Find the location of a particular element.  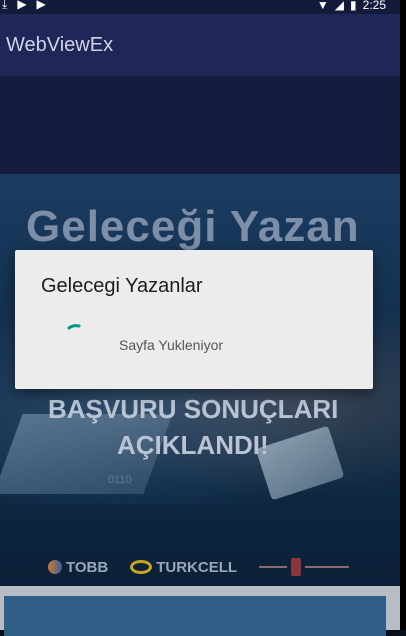

dialog-title: Gelecegi Yazanlar is located at coordinates (122, 286).